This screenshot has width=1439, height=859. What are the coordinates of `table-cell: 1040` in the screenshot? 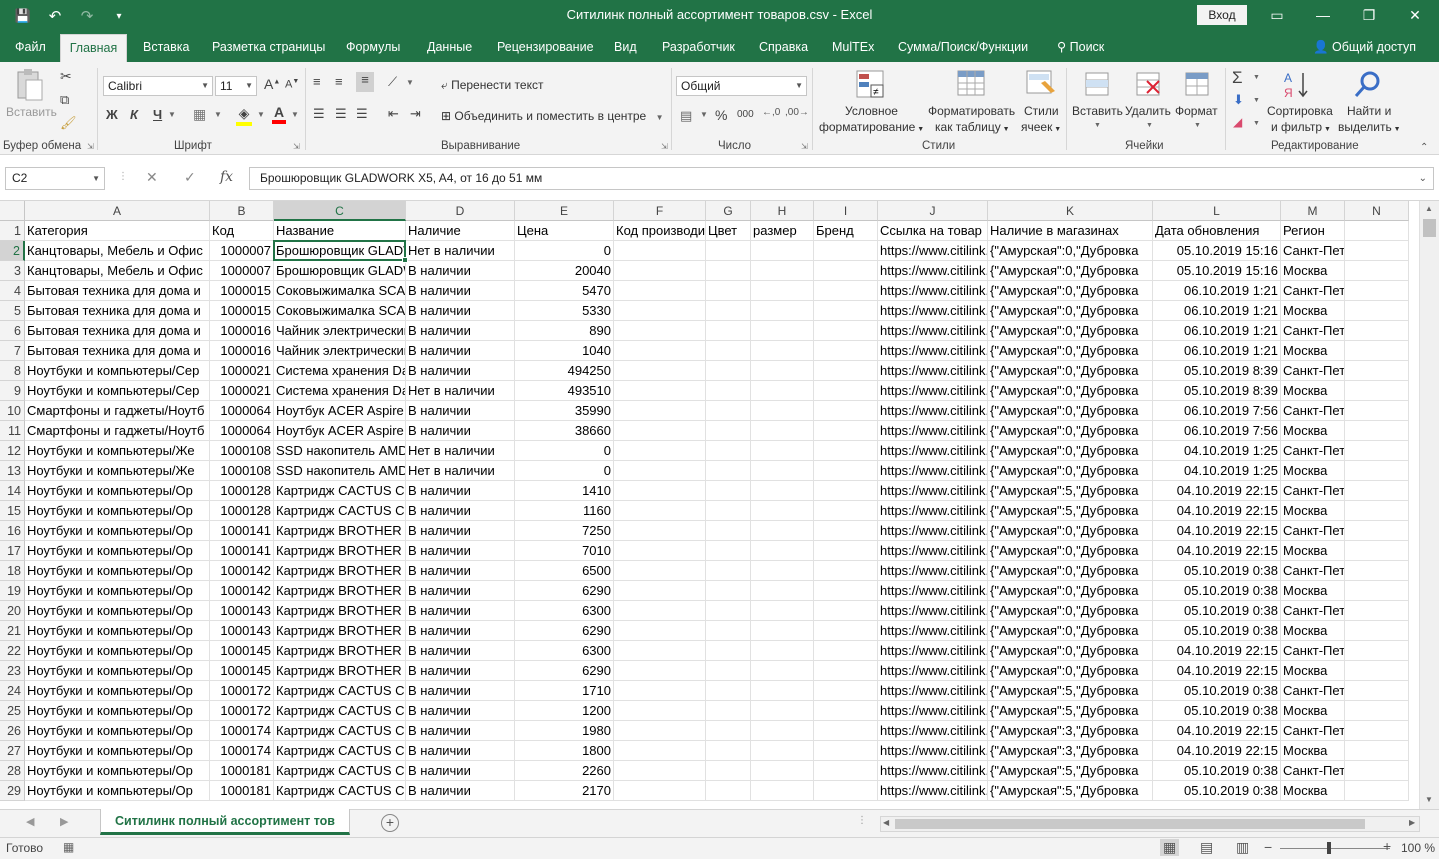 It's located at (564, 351).